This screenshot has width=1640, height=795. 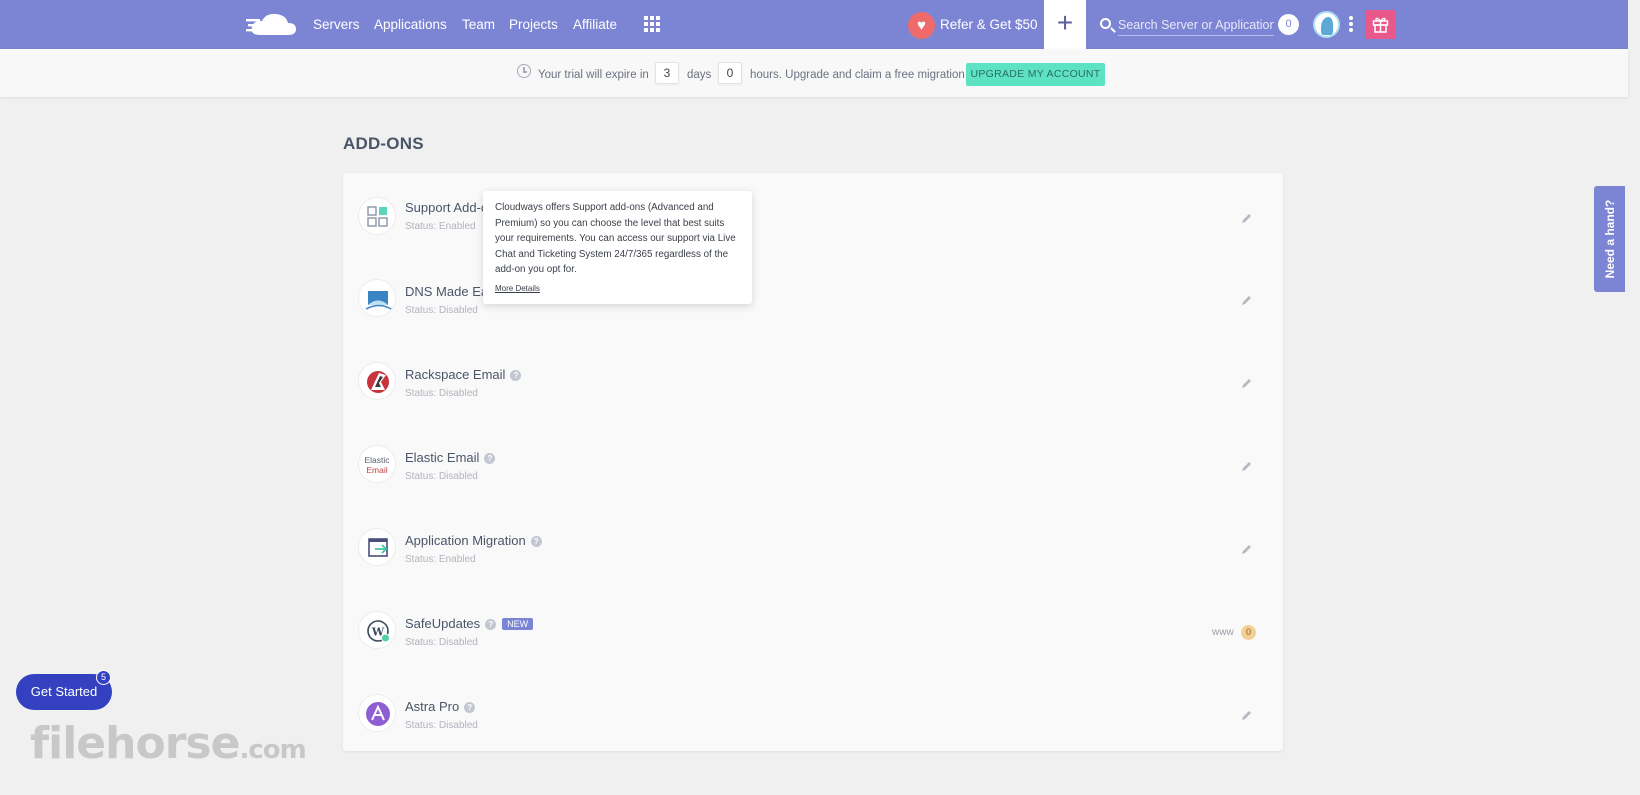 I want to click on apps-grid-icon, so click(x=652, y=24).